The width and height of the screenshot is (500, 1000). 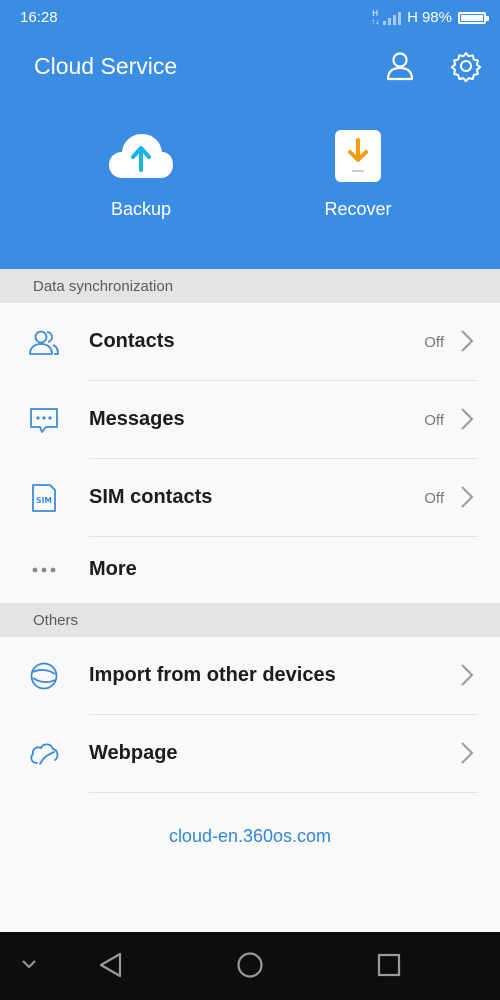 What do you see at coordinates (466, 66) in the screenshot?
I see `gear-icon` at bounding box center [466, 66].